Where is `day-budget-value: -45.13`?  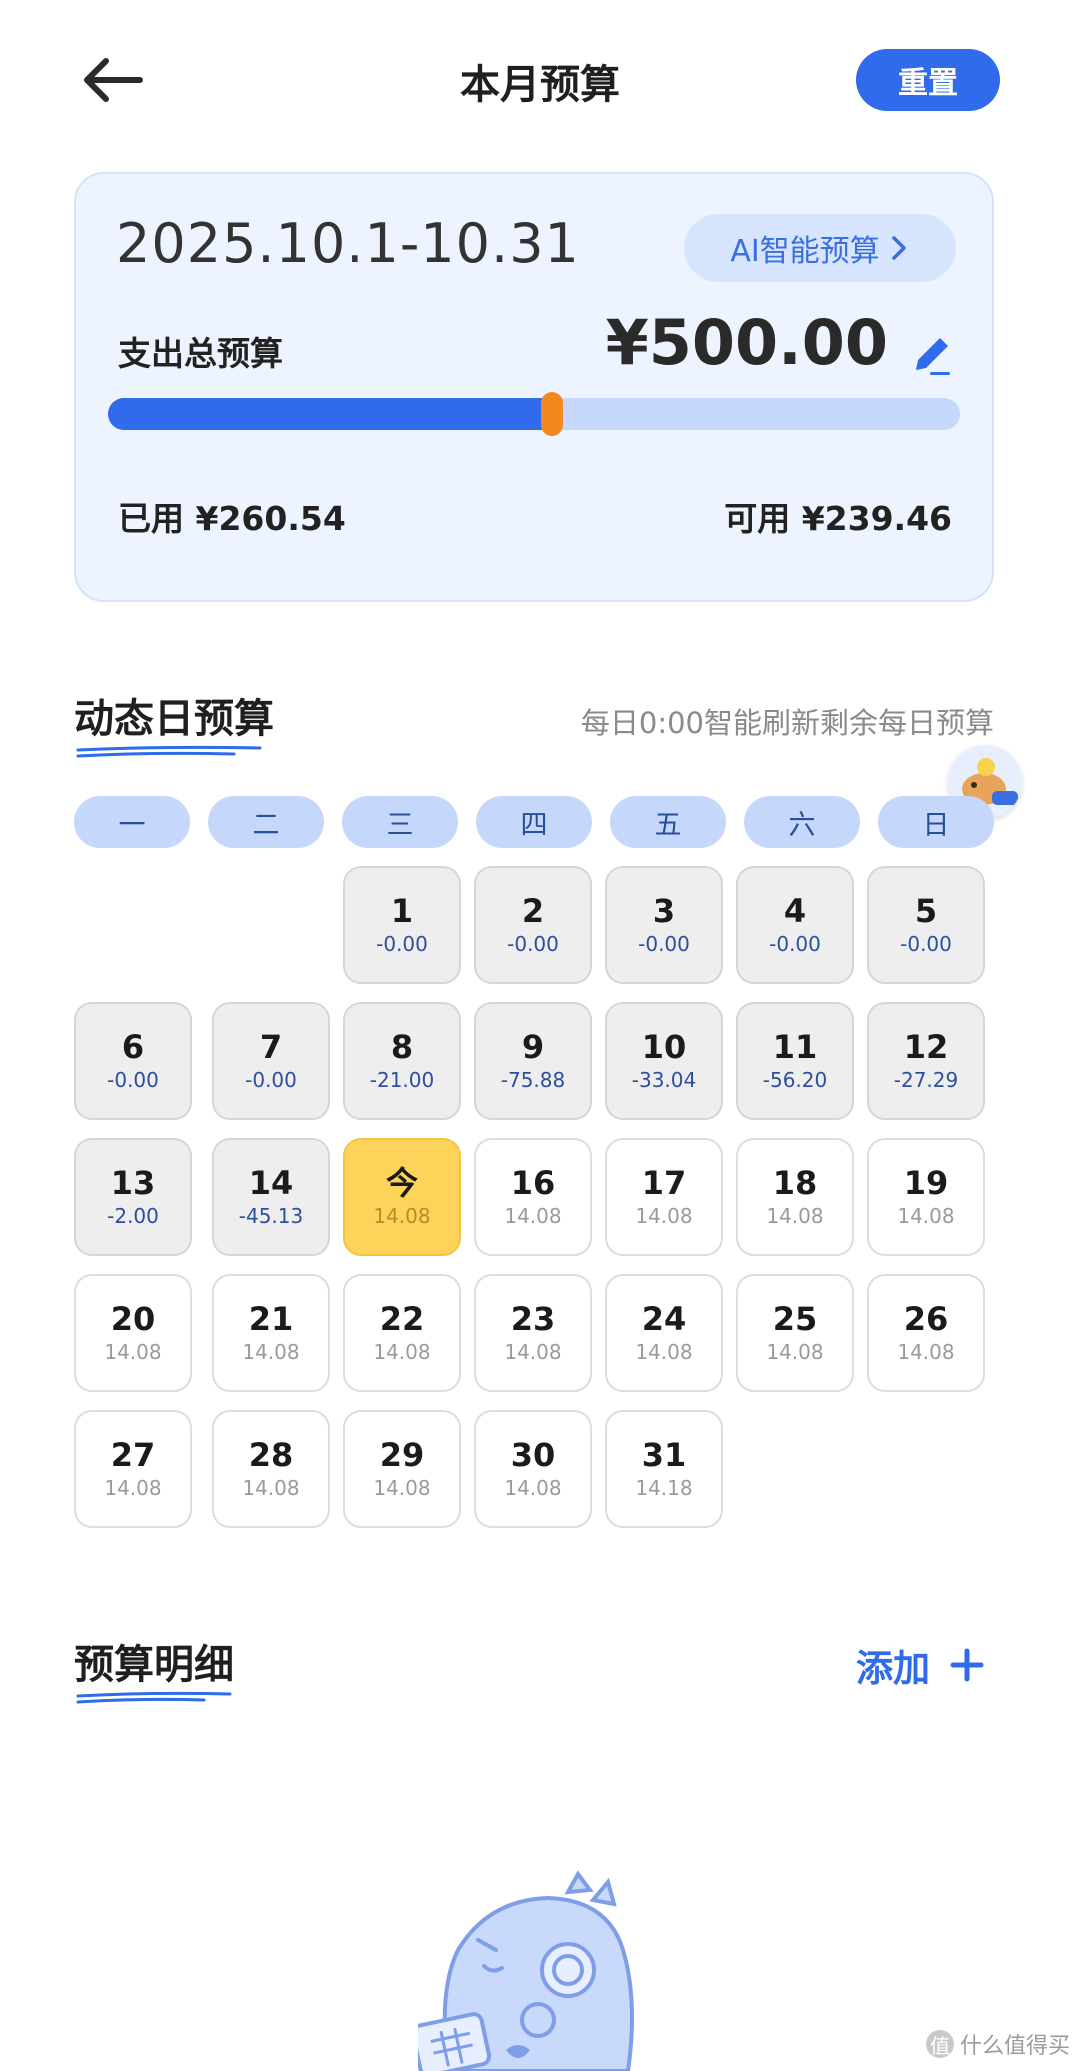 day-budget-value: -45.13 is located at coordinates (271, 1216).